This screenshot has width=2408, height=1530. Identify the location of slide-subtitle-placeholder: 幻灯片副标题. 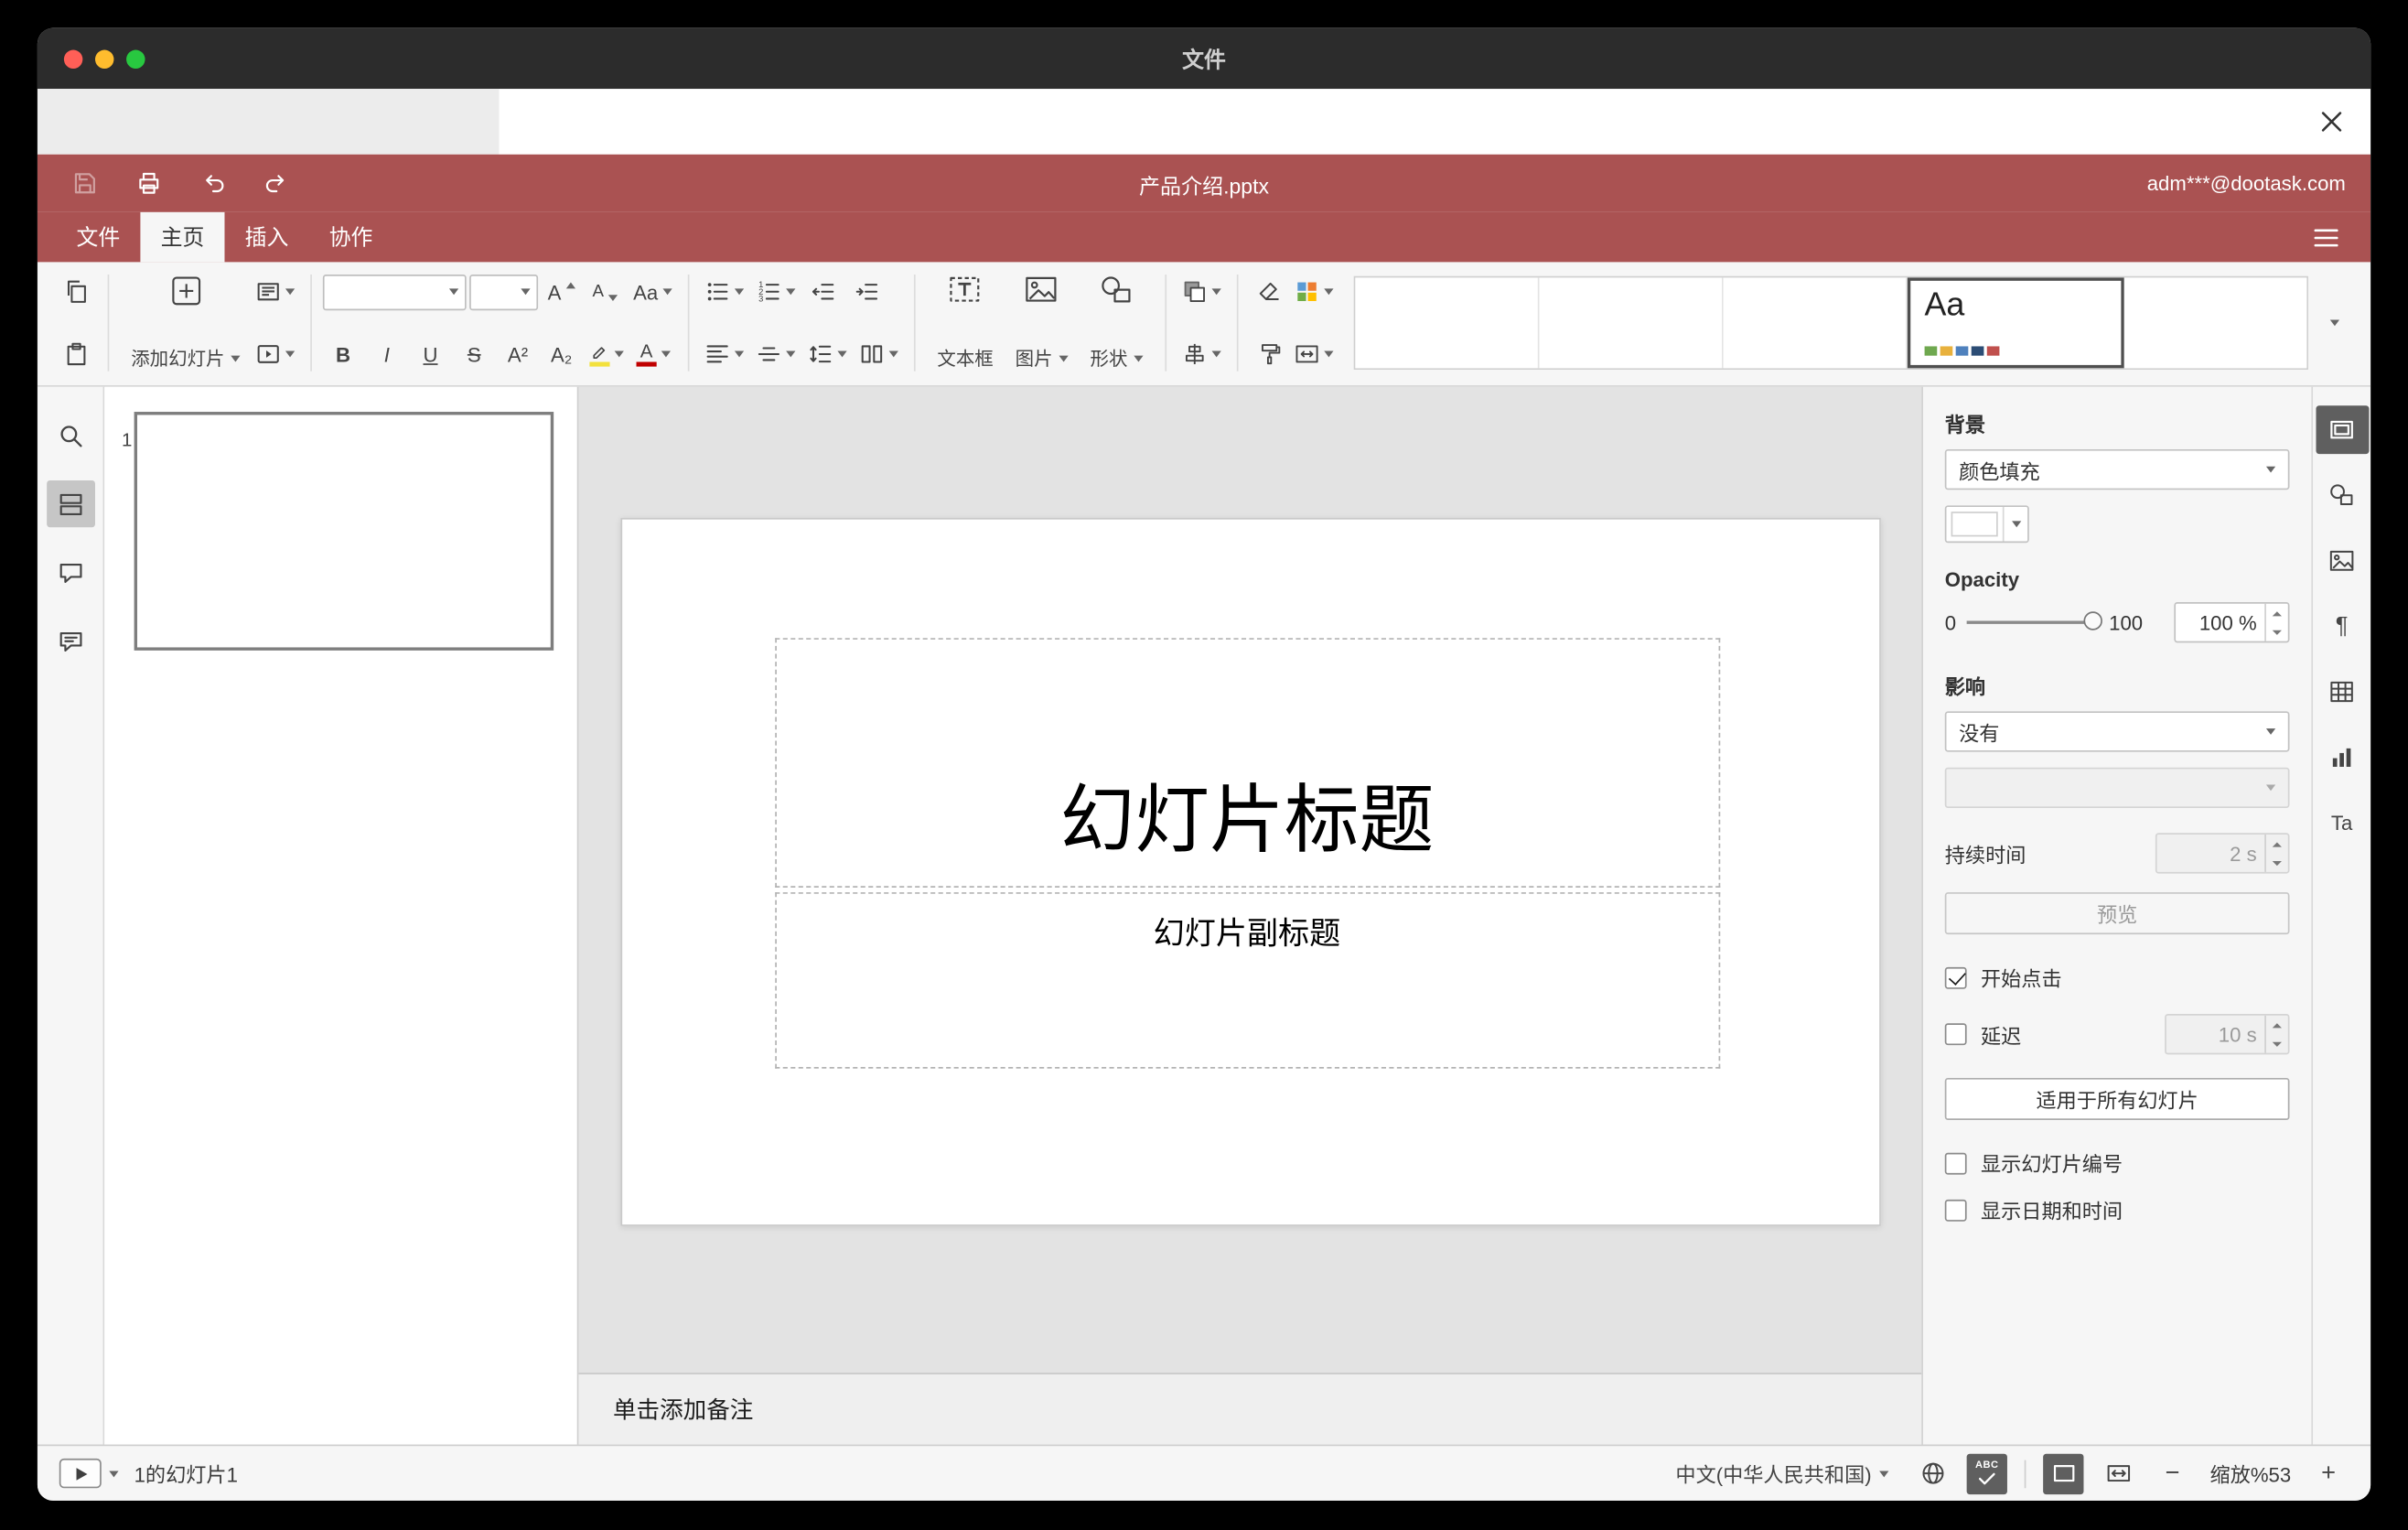
(1247, 980).